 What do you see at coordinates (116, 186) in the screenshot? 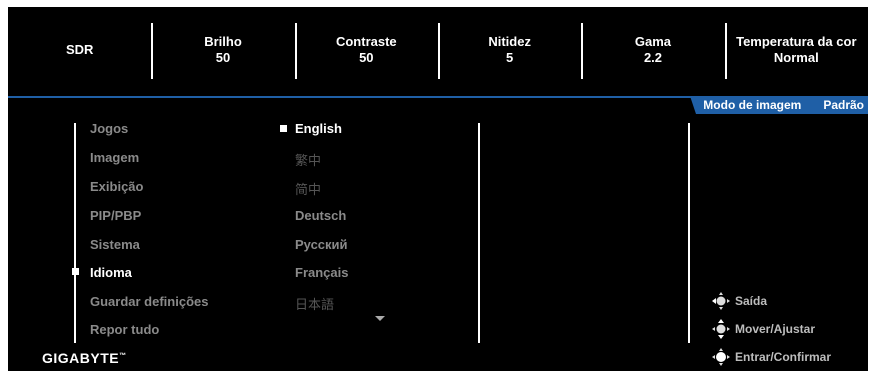
I see `menu-item-exibicao: Exibição` at bounding box center [116, 186].